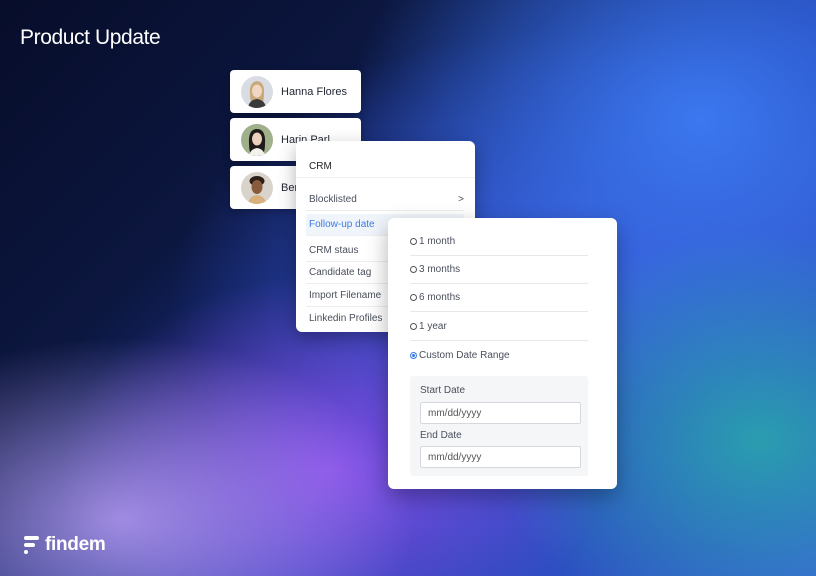 This screenshot has width=816, height=576. What do you see at coordinates (499, 270) in the screenshot?
I see `option-3-months: 3 months` at bounding box center [499, 270].